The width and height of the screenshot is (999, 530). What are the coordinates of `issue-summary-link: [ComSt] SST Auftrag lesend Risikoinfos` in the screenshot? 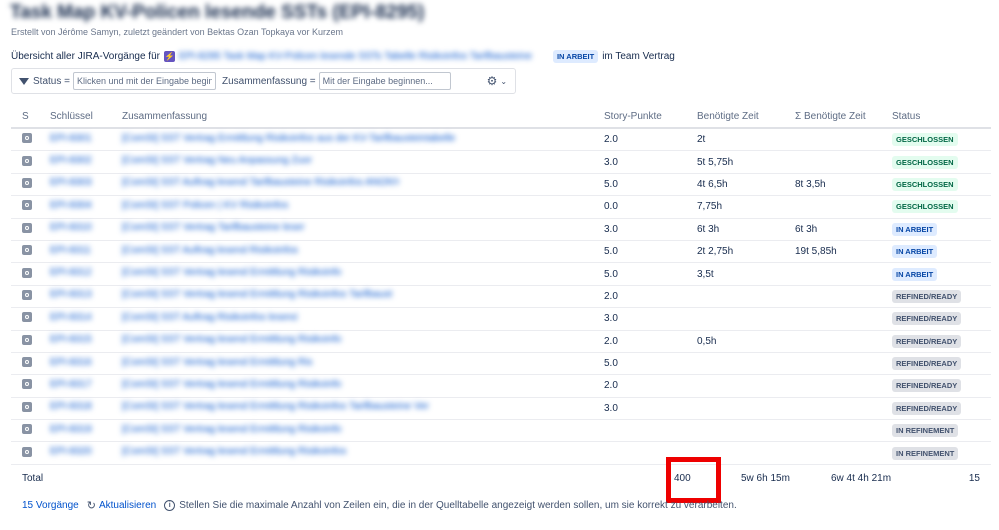 It's located at (210, 250).